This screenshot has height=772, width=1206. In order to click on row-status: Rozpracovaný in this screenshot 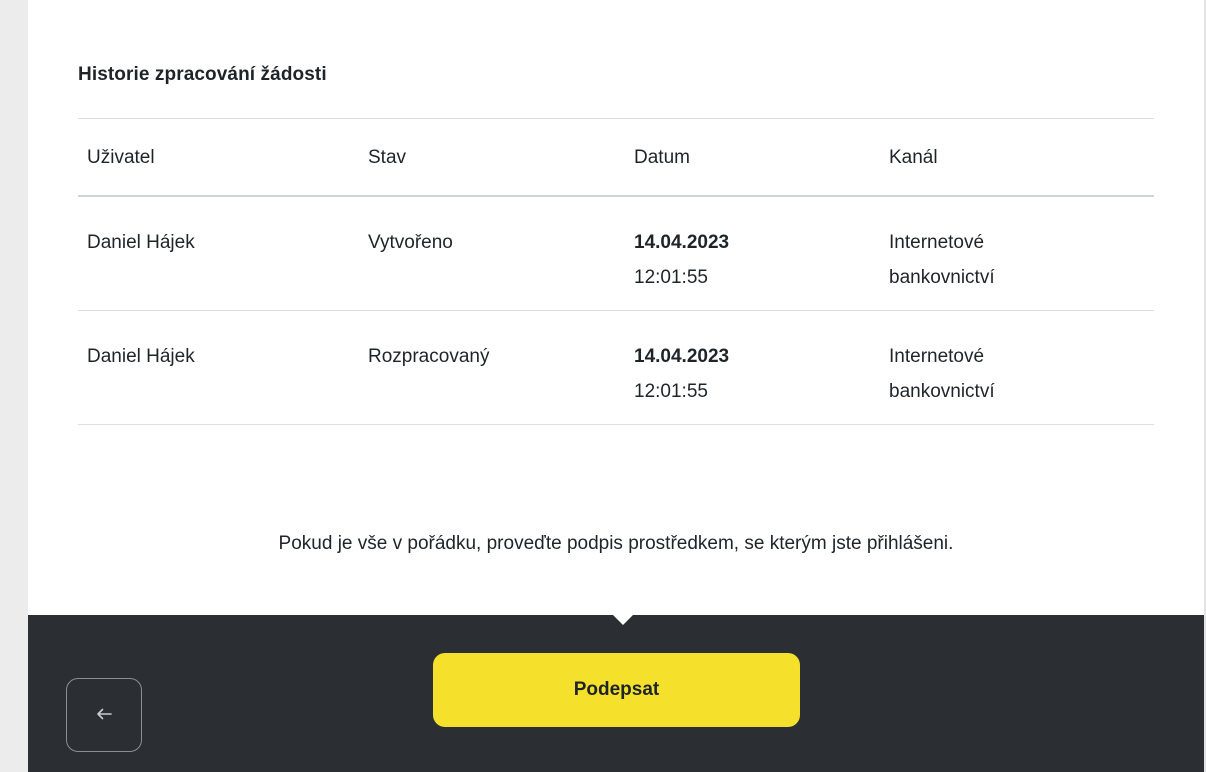, I will do `click(429, 356)`.